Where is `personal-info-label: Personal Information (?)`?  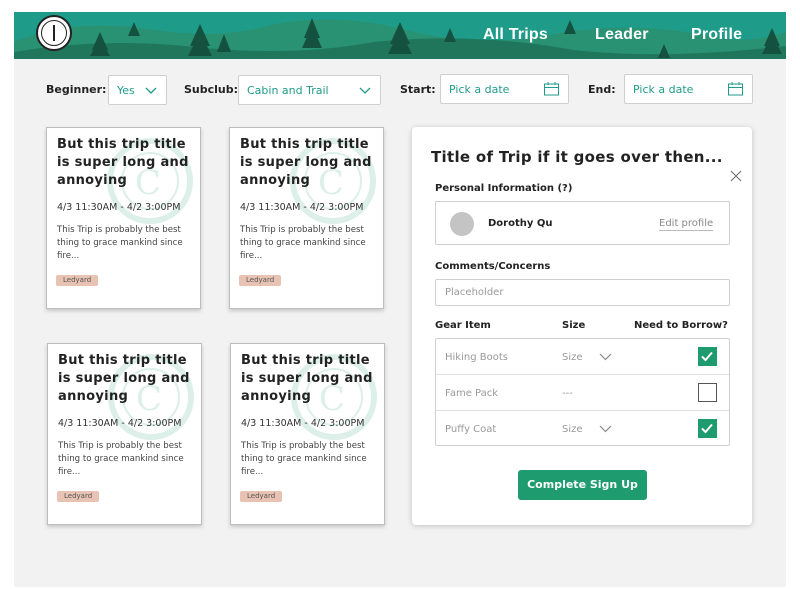
personal-info-label: Personal Information (?) is located at coordinates (504, 188).